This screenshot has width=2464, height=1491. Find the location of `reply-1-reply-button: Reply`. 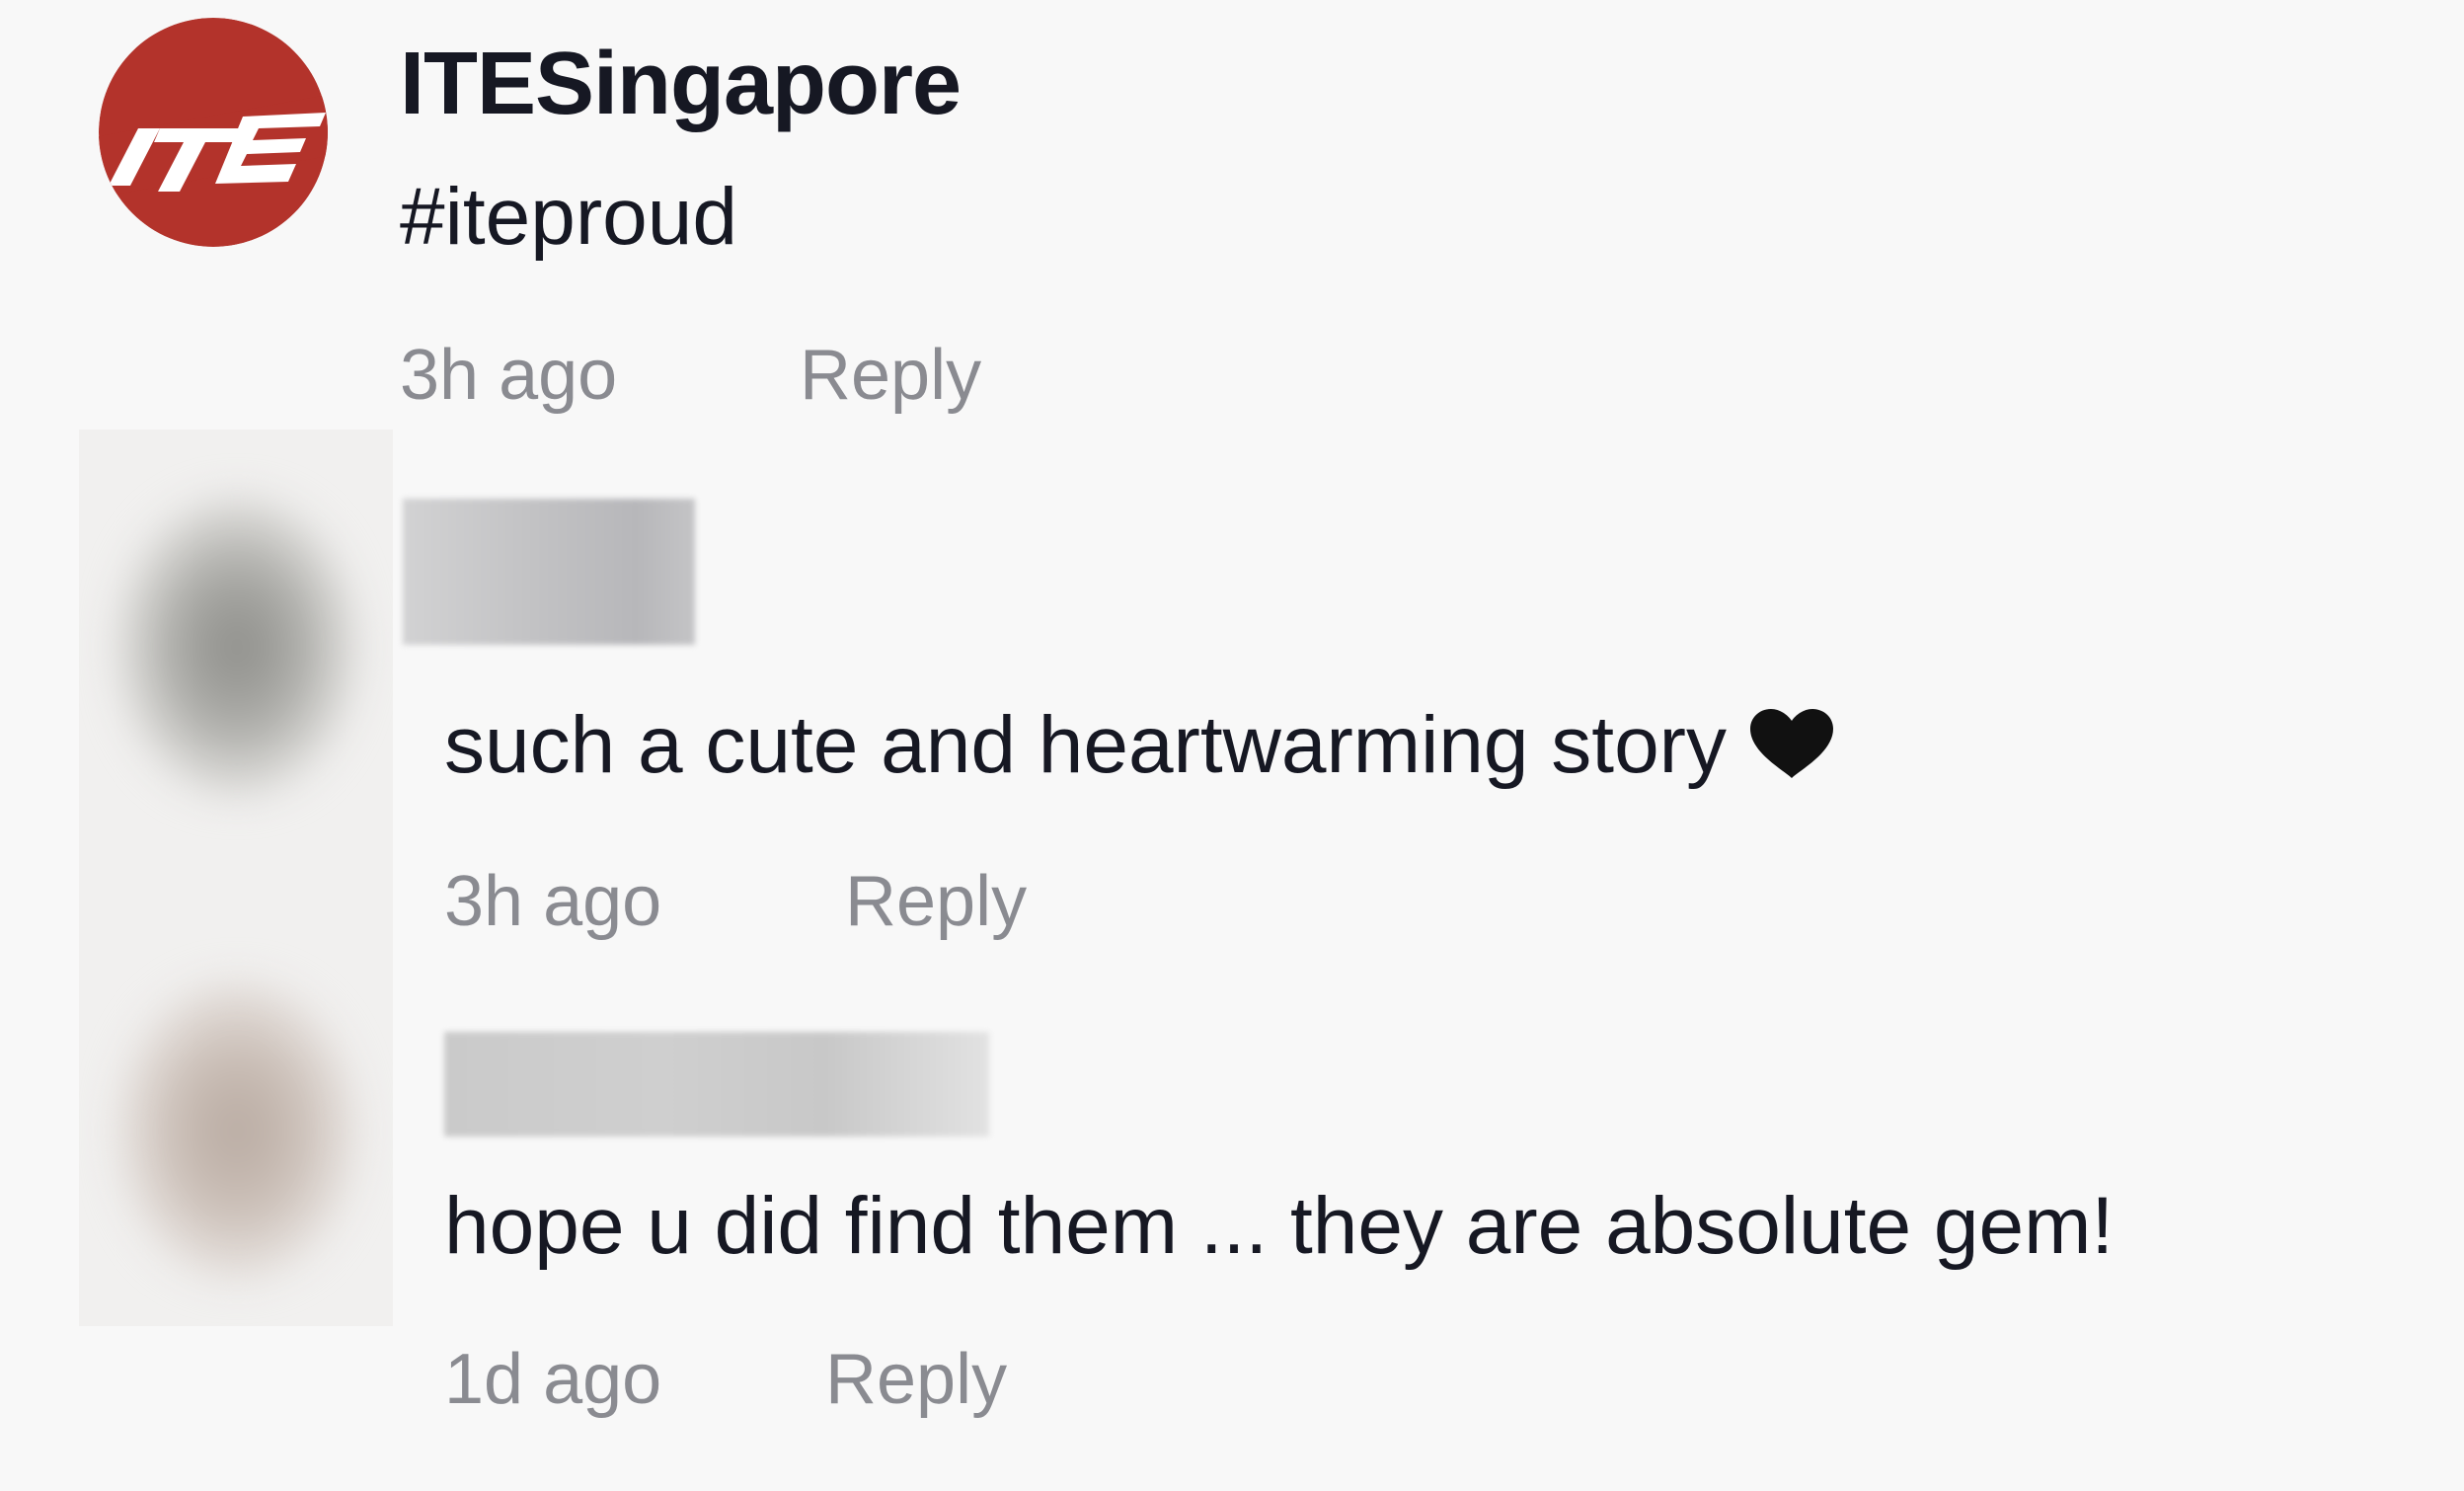

reply-1-reply-button: Reply is located at coordinates (936, 901).